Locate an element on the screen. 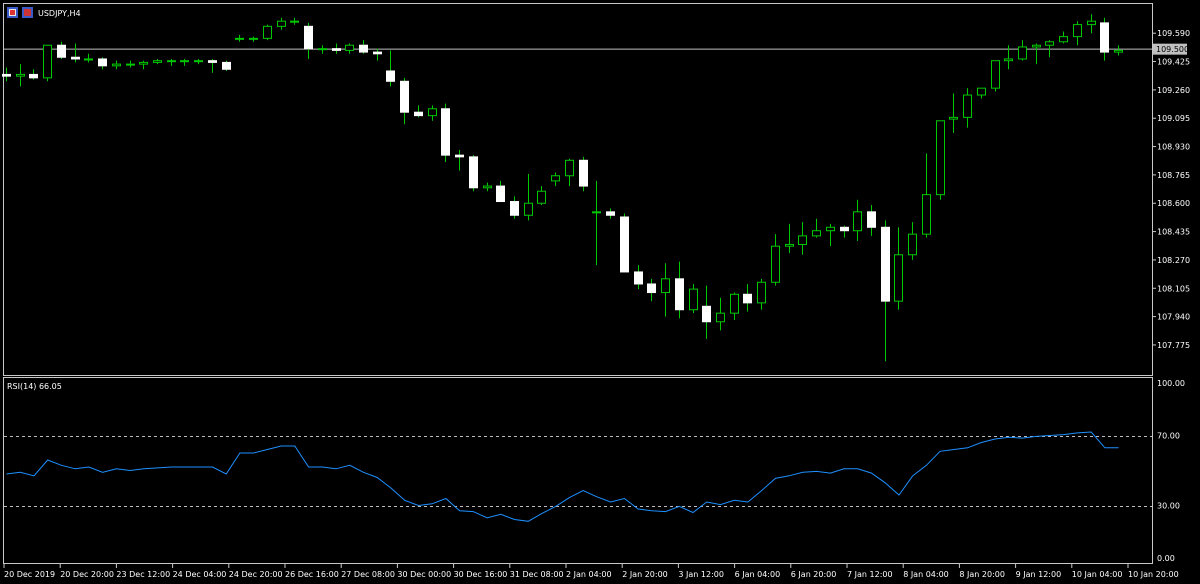  price-tick-label: 109.425 is located at coordinates (1173, 62).